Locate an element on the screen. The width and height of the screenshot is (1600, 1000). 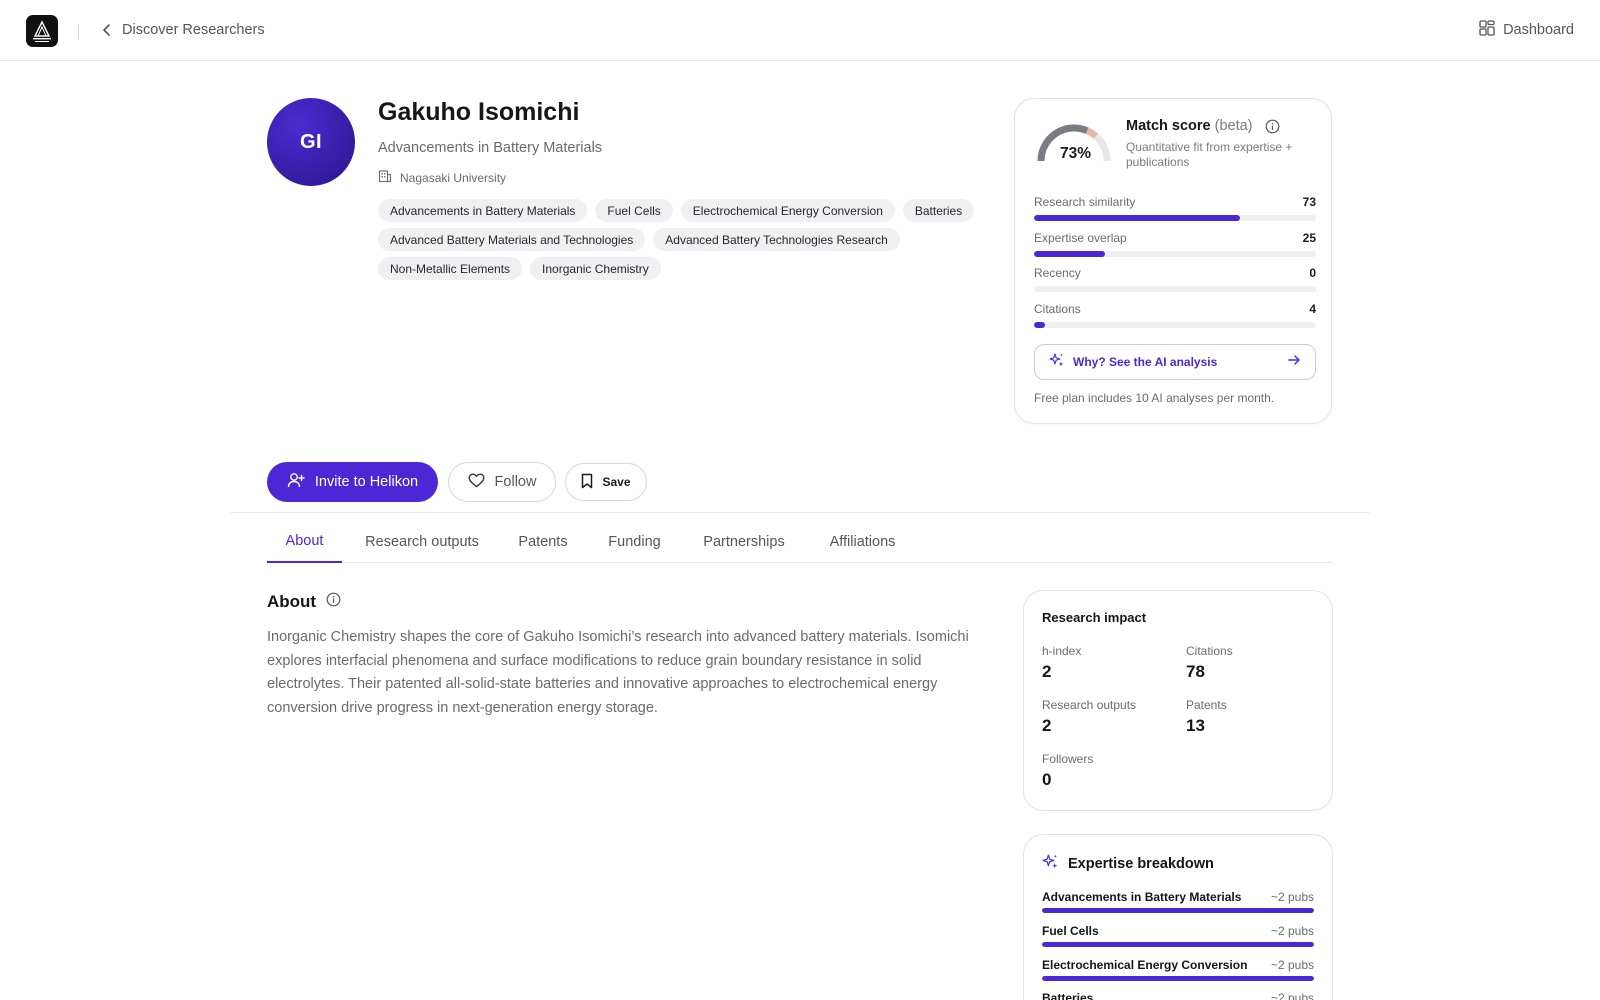
expertise-item: Advancements in Battery Materials ~2 pubs is located at coordinates (1178, 901).